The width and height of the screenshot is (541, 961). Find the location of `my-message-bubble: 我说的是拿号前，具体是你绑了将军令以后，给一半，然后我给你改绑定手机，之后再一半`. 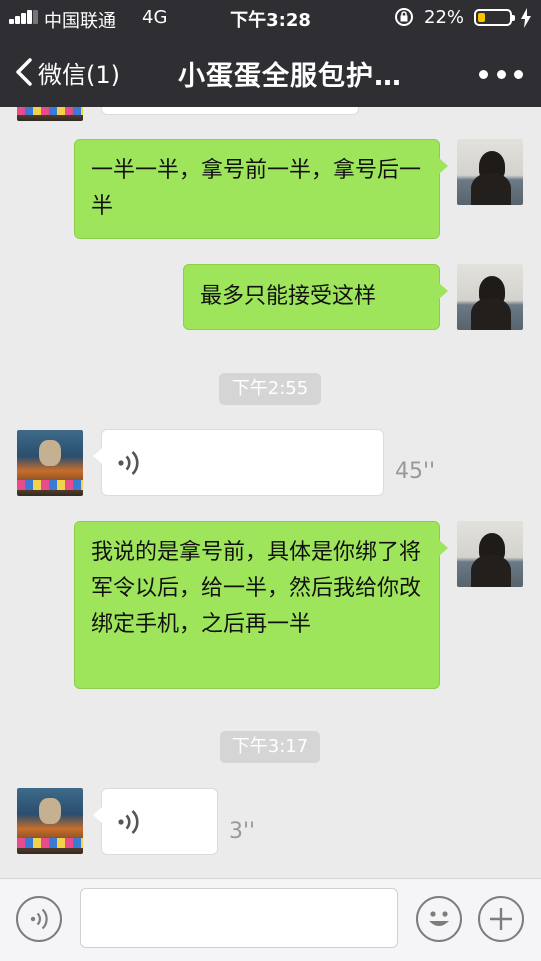

my-message-bubble: 我说的是拿号前，具体是你绑了将军令以后，给一半，然后我给你改绑定手机，之后再一半 is located at coordinates (261, 605).